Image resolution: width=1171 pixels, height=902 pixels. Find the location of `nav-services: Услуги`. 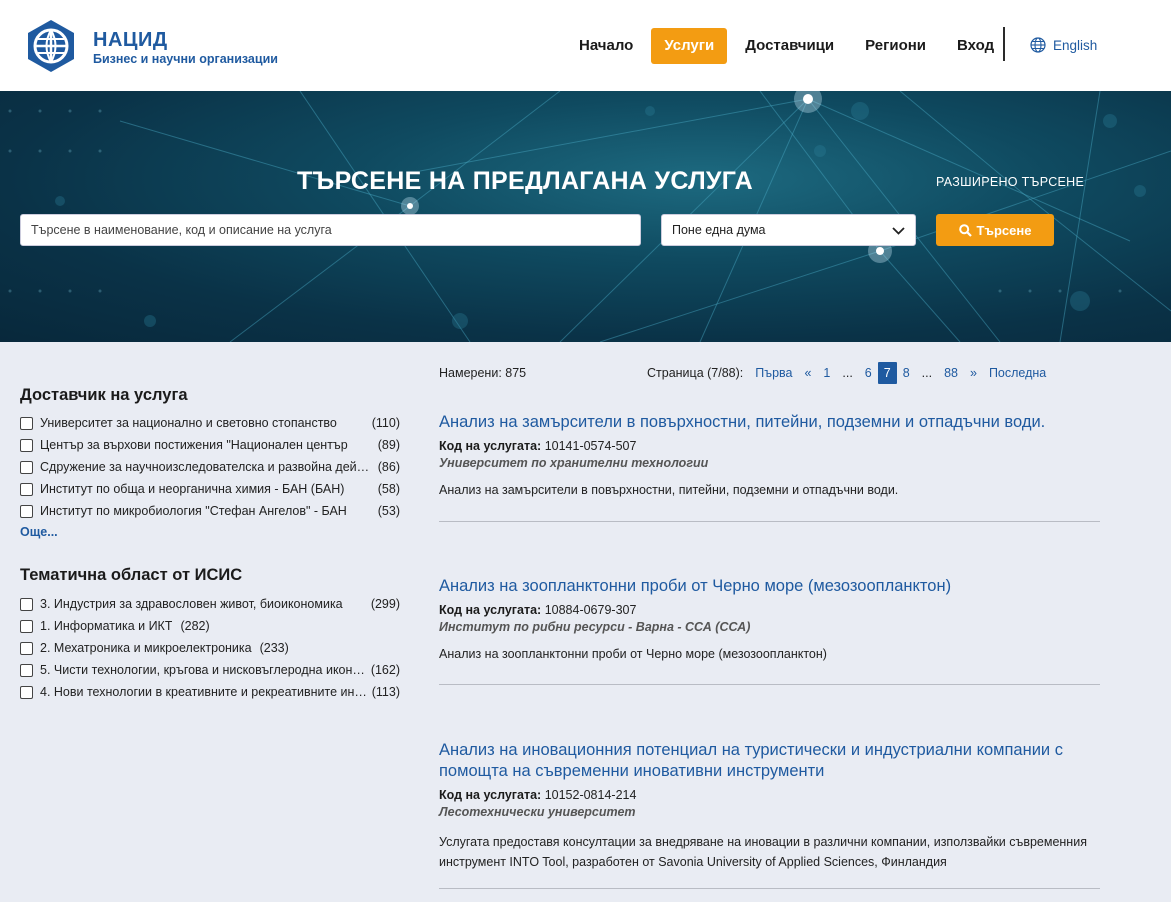

nav-services: Услуги is located at coordinates (689, 46).